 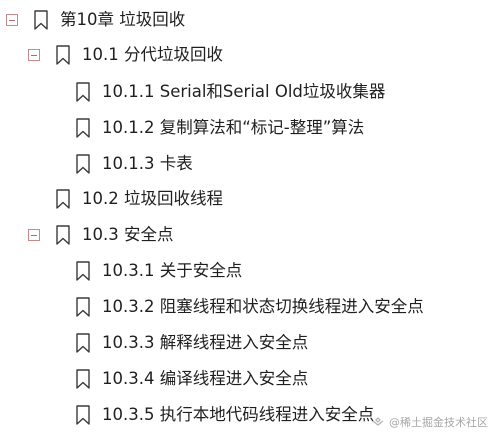 What do you see at coordinates (205, 378) in the screenshot?
I see `tree-node-label: 10.3.4 编译线程进入安全点` at bounding box center [205, 378].